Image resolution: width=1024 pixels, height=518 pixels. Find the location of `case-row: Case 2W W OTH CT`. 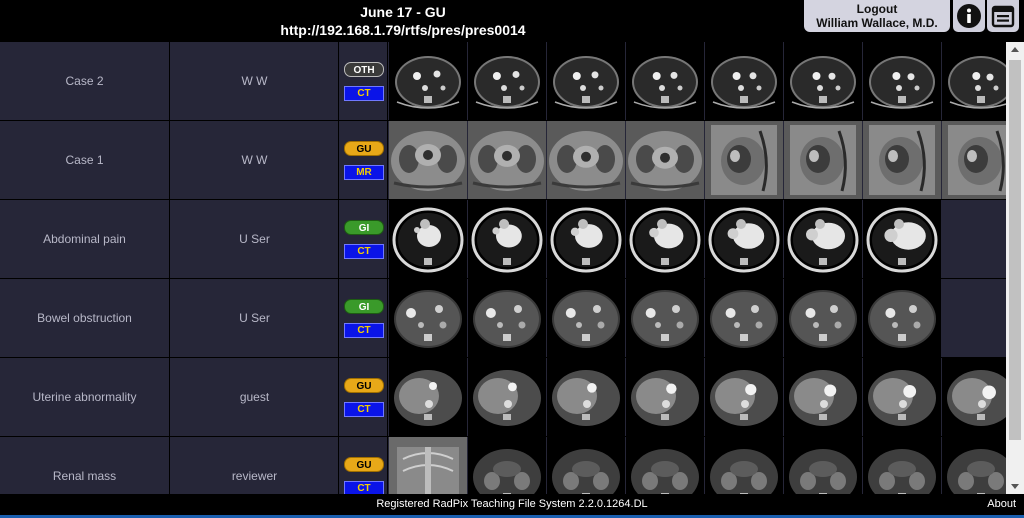

case-row: Case 2W W OTH CT is located at coordinates (503, 81).